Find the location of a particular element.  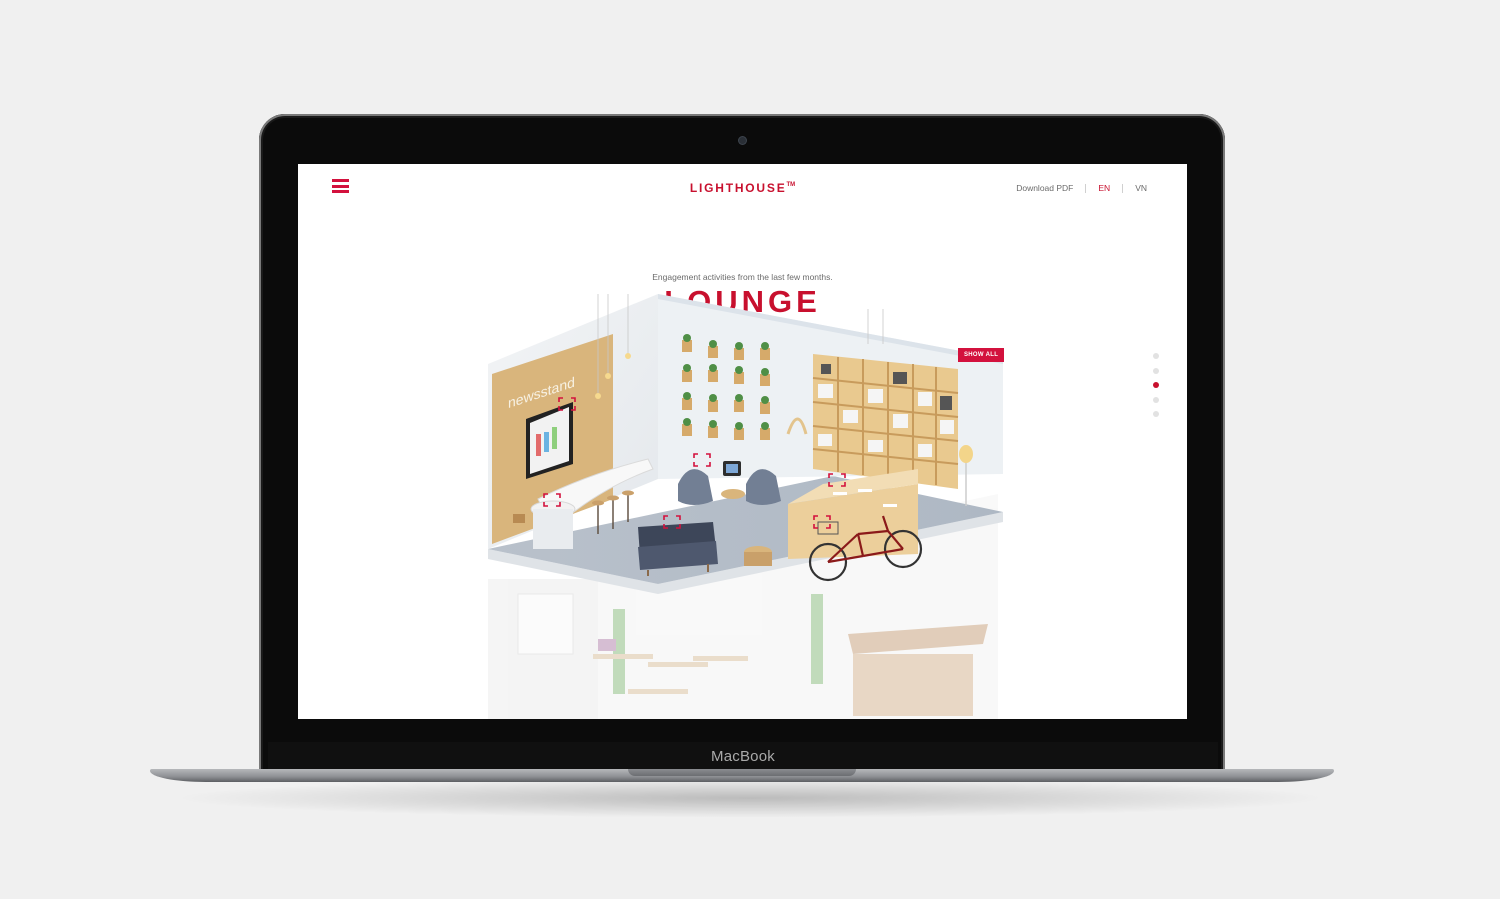

section-pagination is located at coordinates (1156, 389).